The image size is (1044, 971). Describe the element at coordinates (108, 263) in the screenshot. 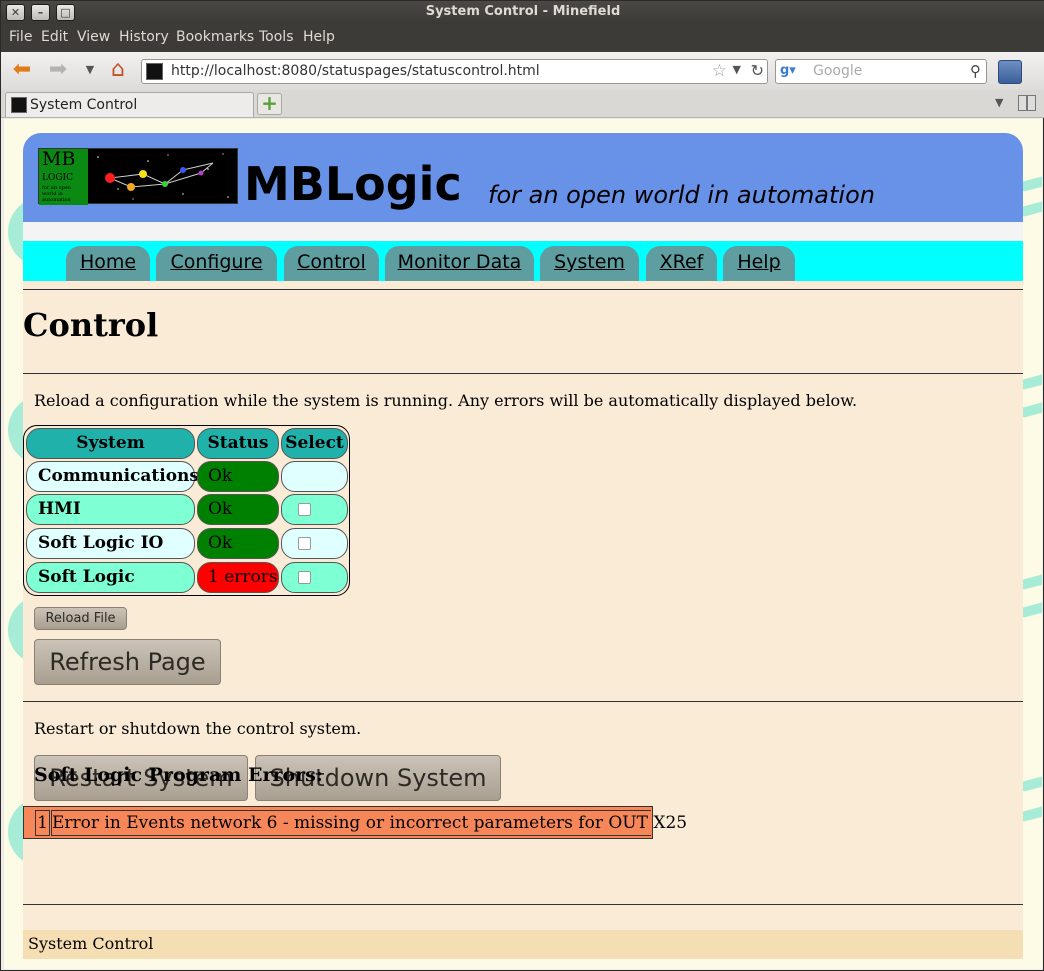

I see `nav-home: Home` at that location.